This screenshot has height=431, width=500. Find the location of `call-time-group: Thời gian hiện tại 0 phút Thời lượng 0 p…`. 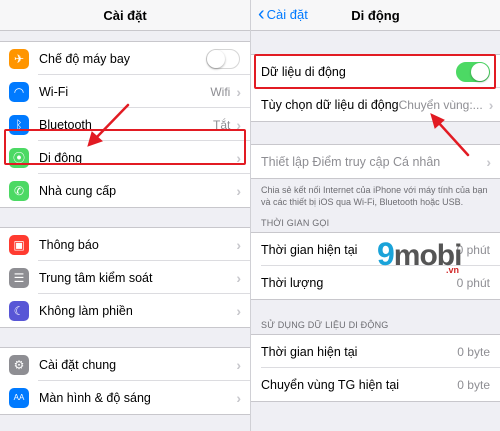

call-time-group: Thời gian hiện tại 0 phút Thời lượng 0 p… is located at coordinates (375, 266).